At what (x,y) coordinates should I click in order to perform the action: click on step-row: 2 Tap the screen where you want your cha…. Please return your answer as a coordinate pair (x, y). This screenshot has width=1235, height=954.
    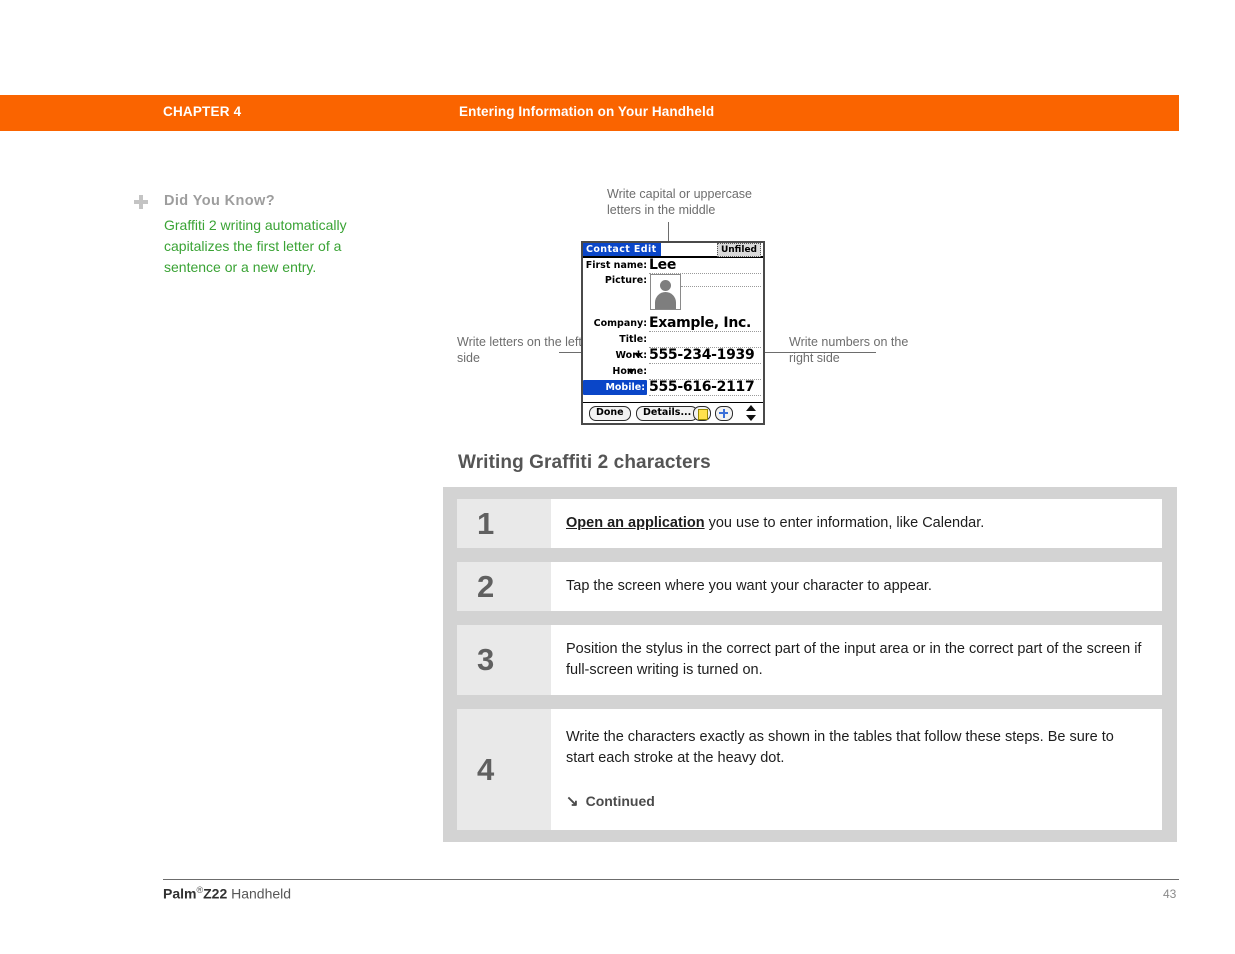
    Looking at the image, I should click on (809, 586).